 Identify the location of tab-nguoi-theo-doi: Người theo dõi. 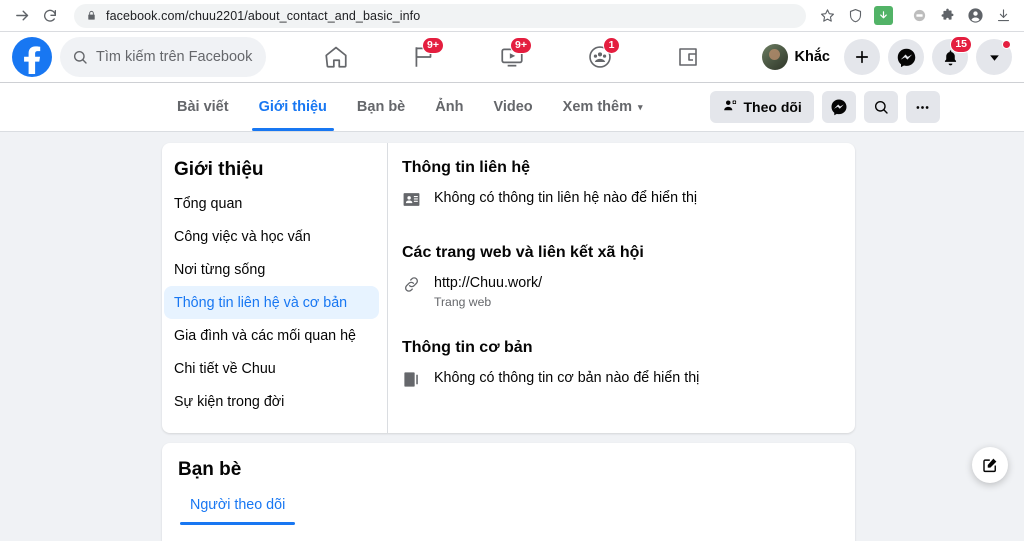
(237, 511).